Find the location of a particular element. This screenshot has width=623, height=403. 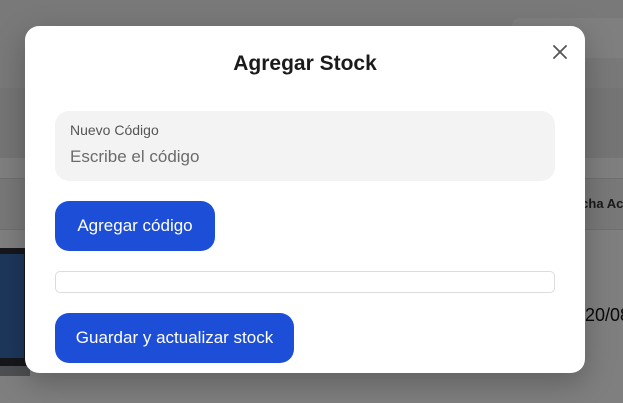

new-code-label: Nuevo Código is located at coordinates (114, 130).